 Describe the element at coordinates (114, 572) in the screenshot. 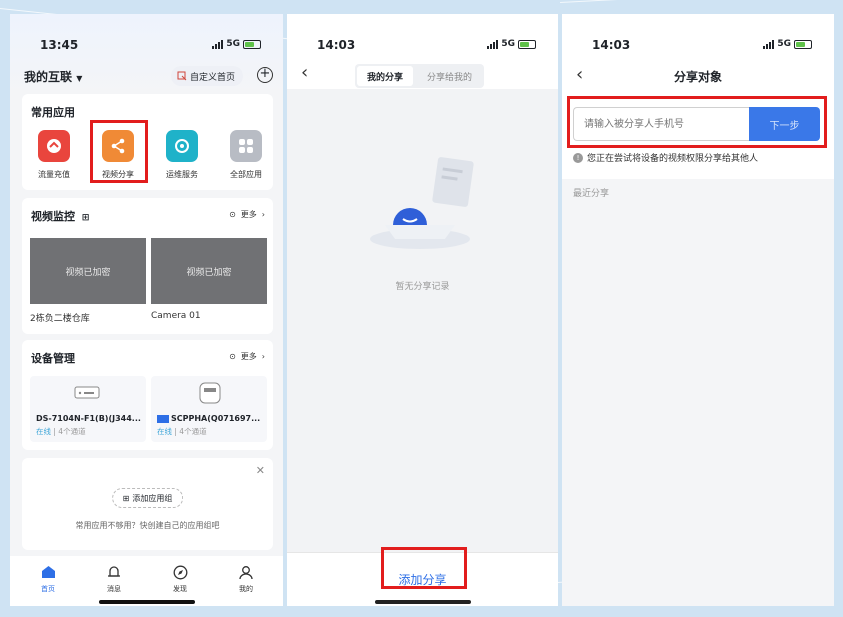

I see `bell-icon` at that location.